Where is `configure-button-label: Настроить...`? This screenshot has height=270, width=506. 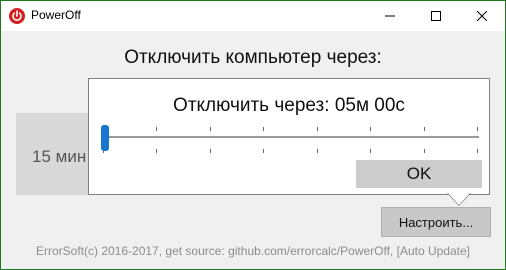
configure-button-label: Настроить... is located at coordinates (436, 222).